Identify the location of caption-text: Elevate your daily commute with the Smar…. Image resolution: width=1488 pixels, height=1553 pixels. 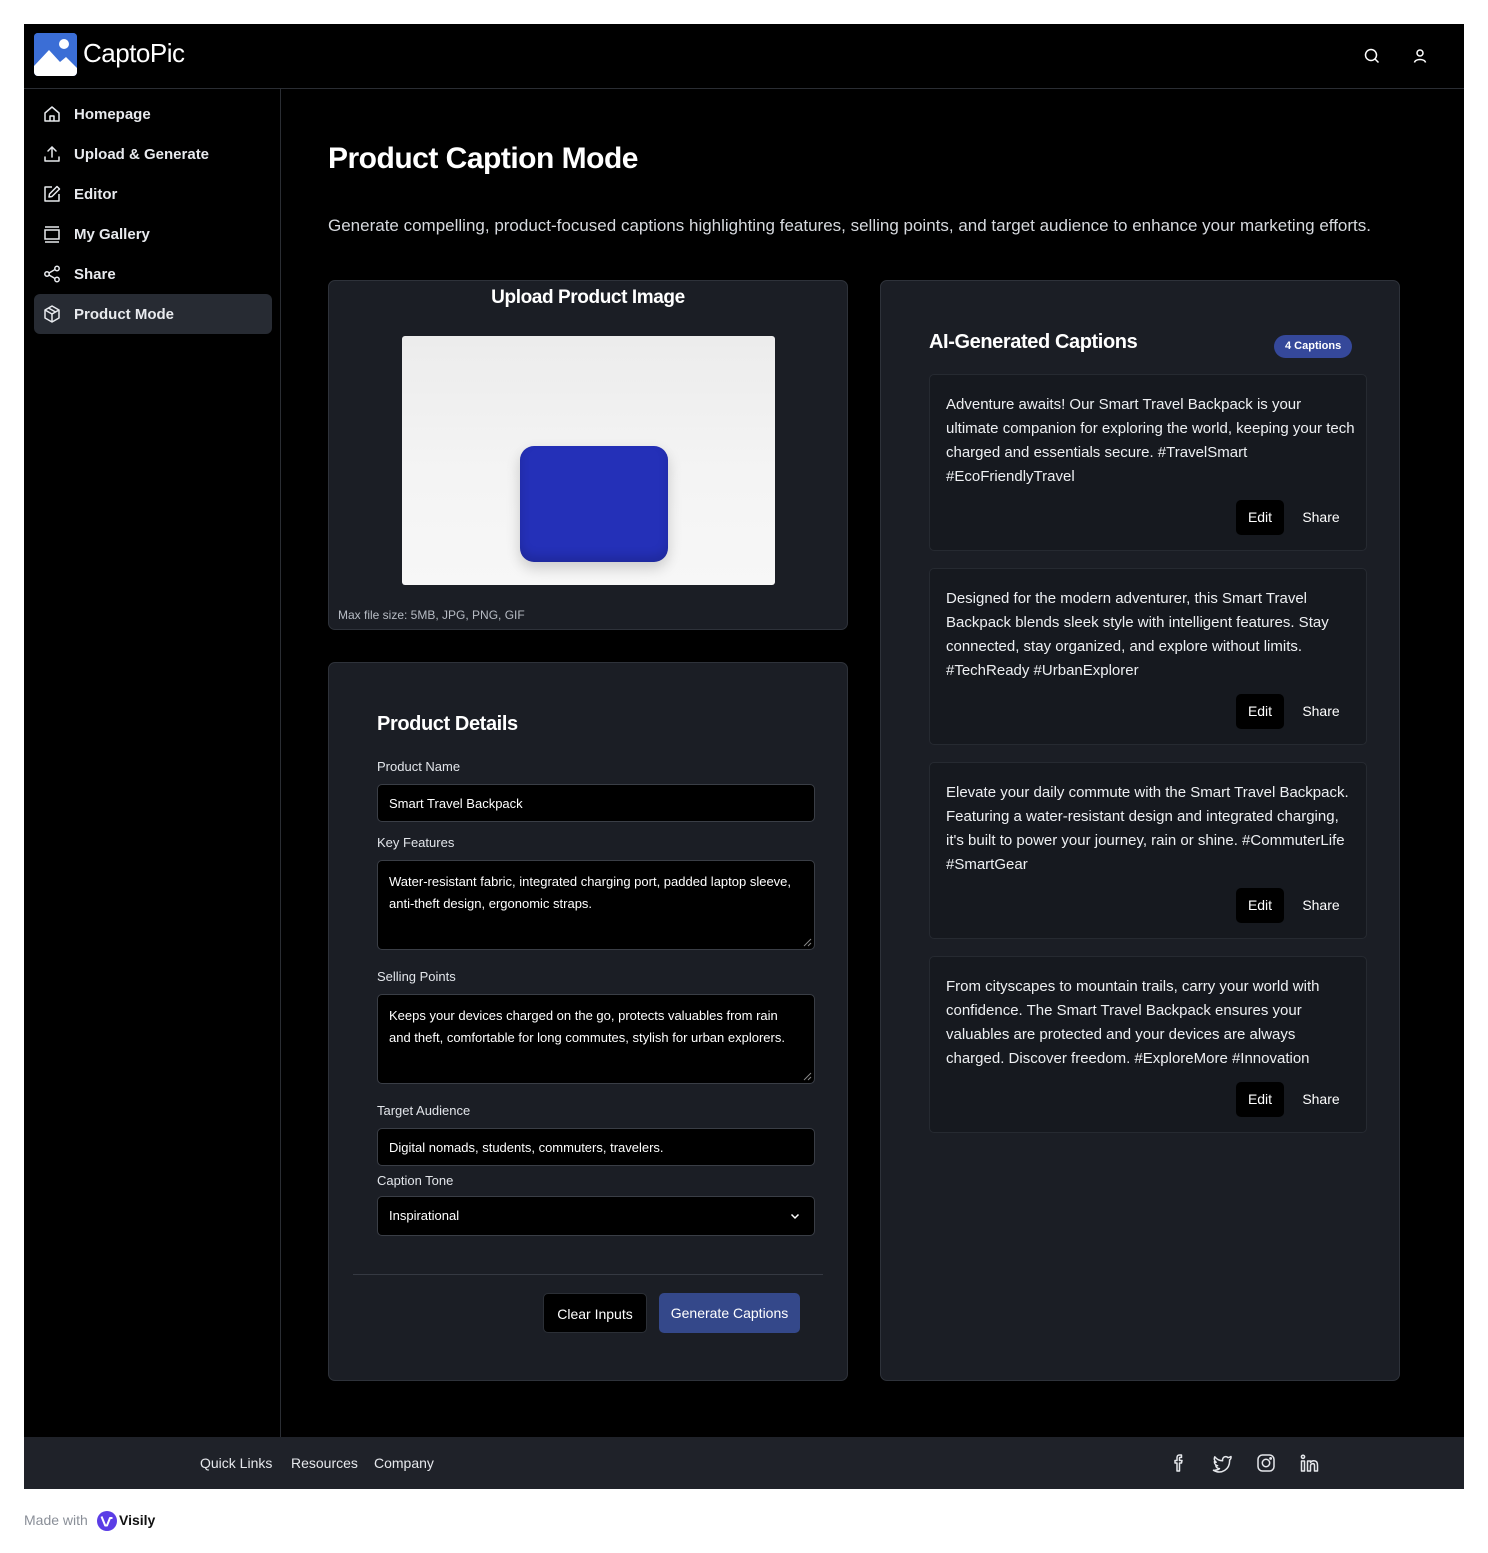
(1147, 828).